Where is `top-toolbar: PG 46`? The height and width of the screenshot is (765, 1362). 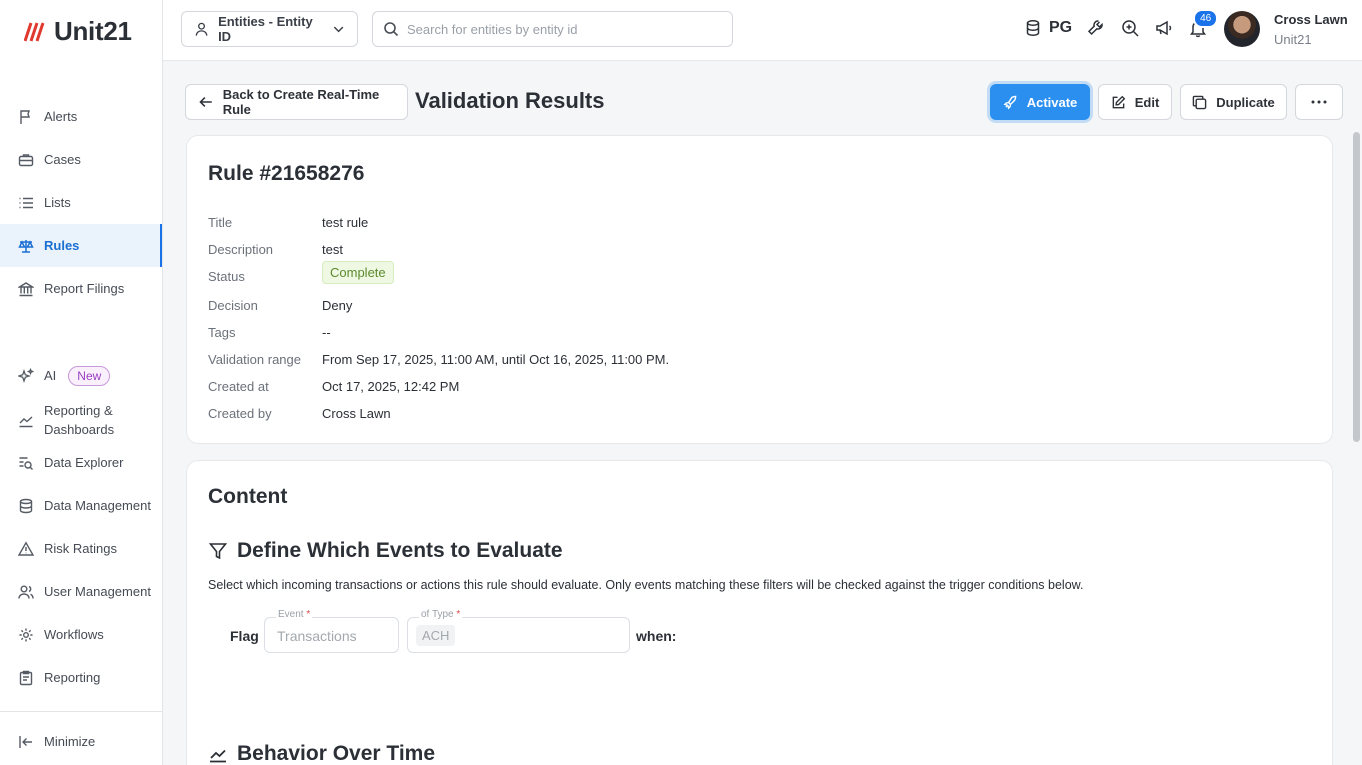 top-toolbar: PG 46 is located at coordinates (1121, 23).